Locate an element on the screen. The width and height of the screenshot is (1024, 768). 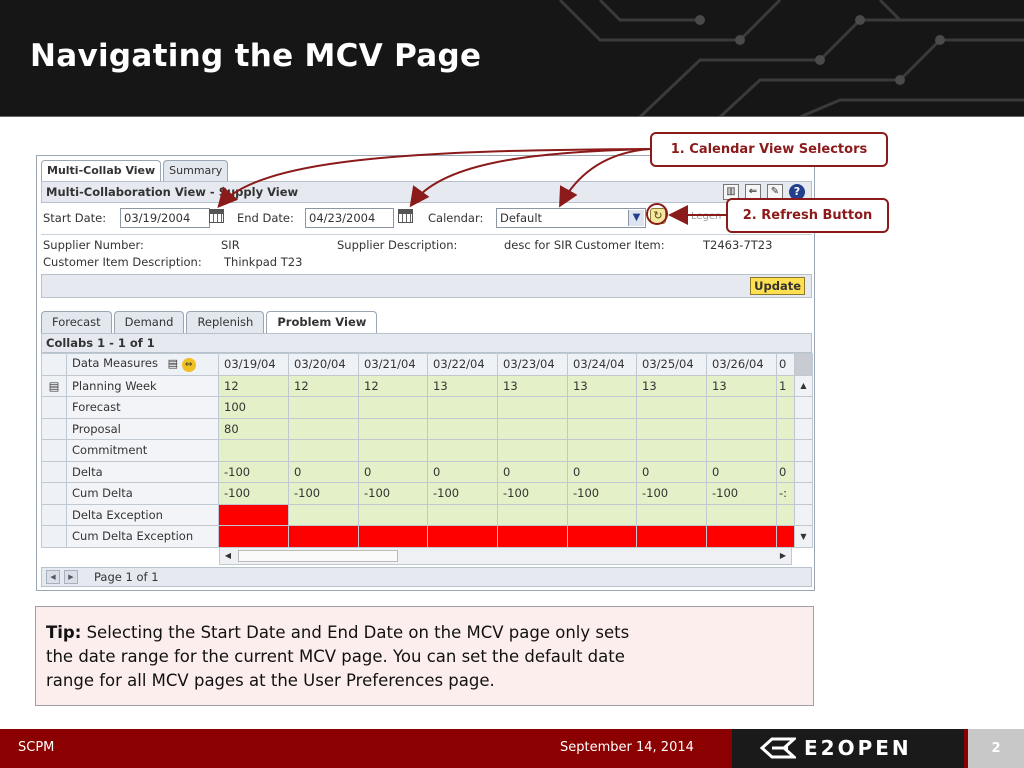
chevron-down-icon: ▼ is located at coordinates (636, 218).